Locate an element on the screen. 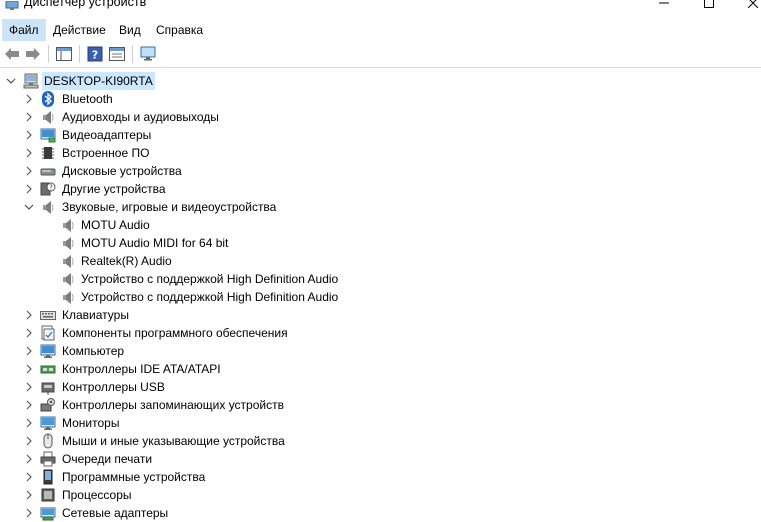 This screenshot has height=522, width=761. console-tree-icon is located at coordinates (64, 54).